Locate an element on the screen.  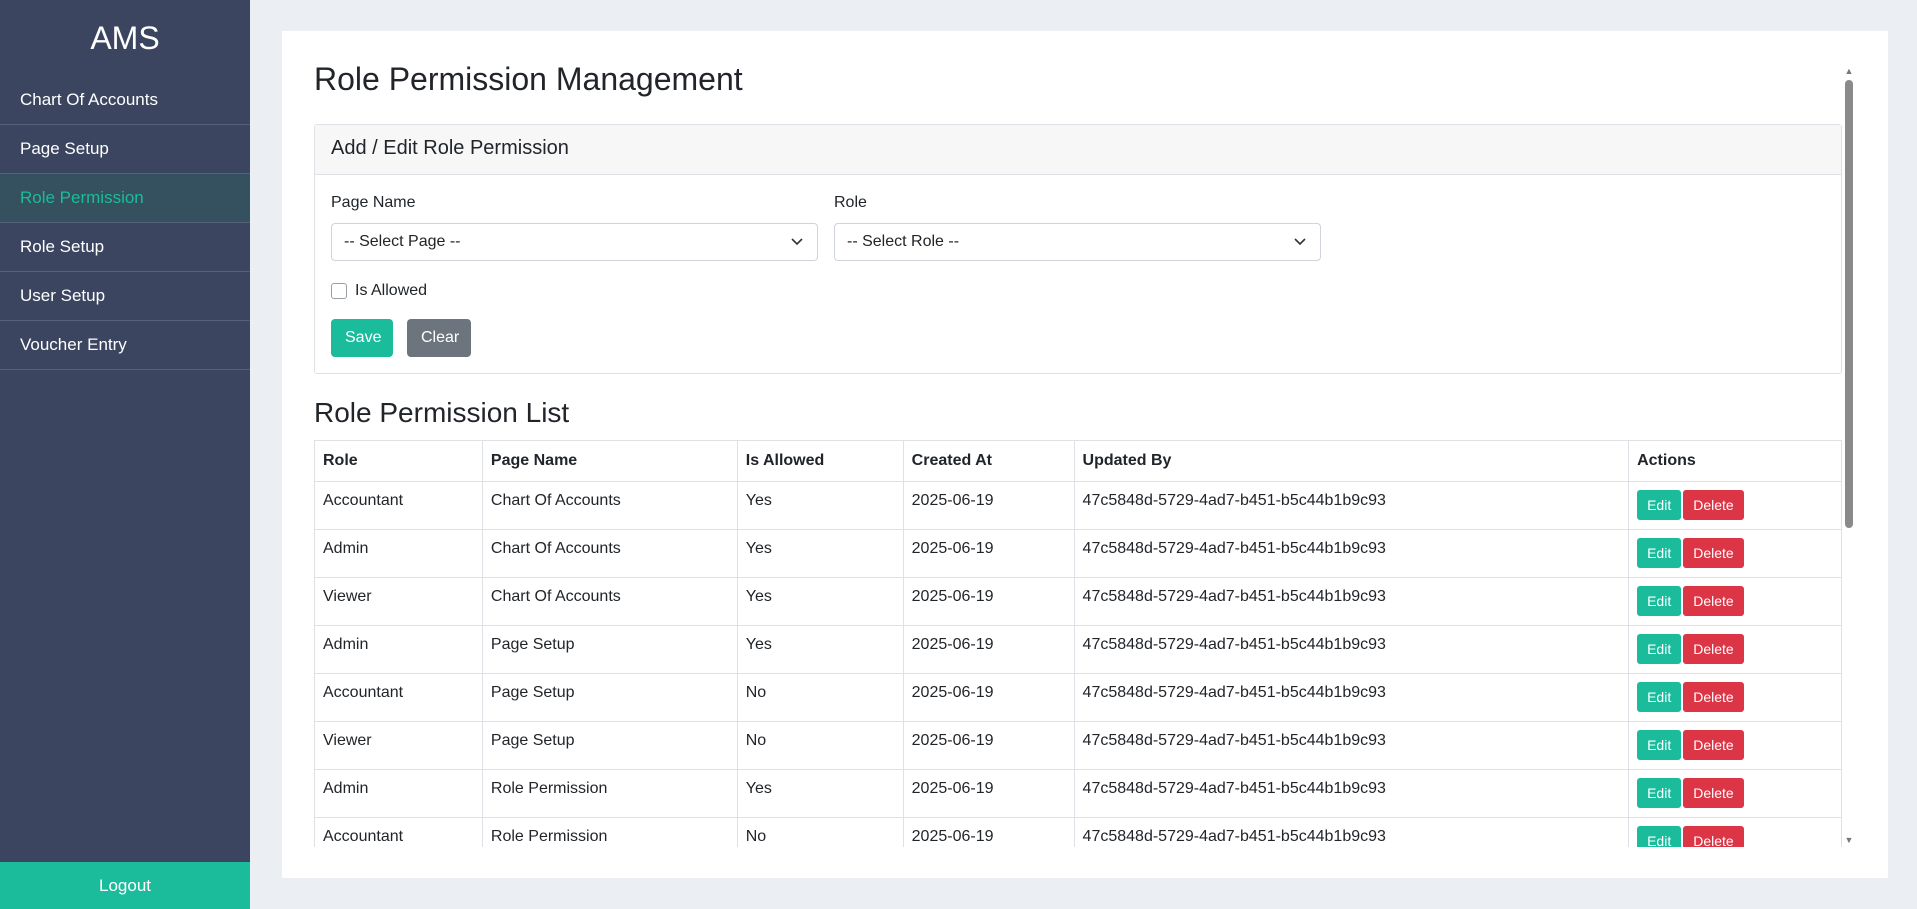
scroll-up-arrow-icon: ▲ is located at coordinates (1849, 71).